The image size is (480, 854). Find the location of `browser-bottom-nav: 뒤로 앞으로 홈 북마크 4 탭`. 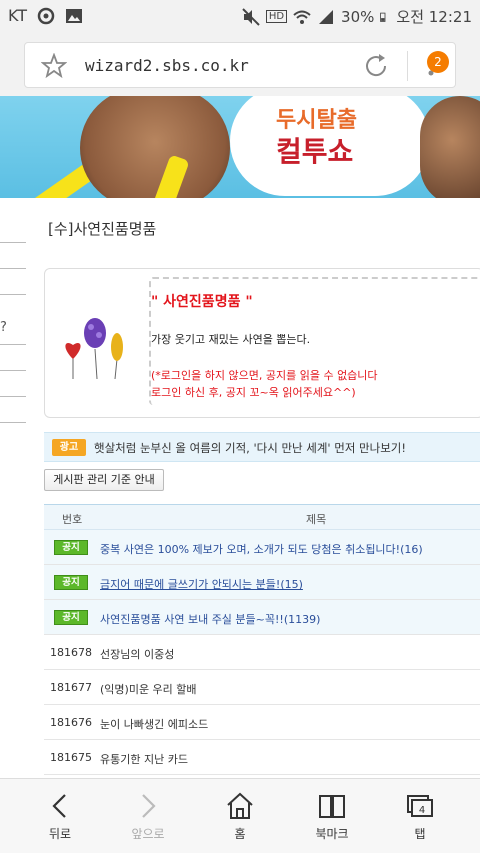

browser-bottom-nav: 뒤로 앞으로 홈 북마크 4 탭 is located at coordinates (240, 815).